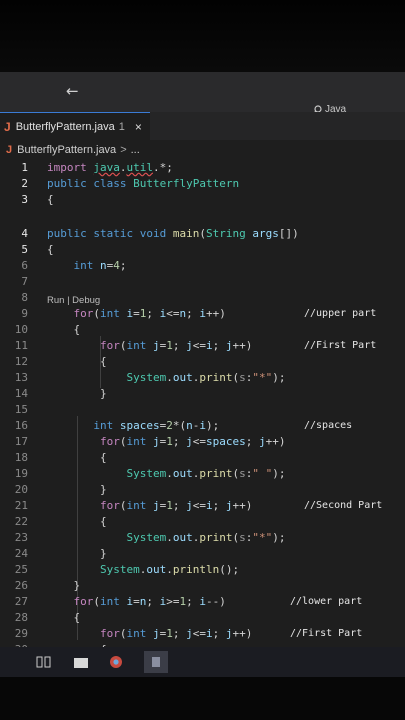 This screenshot has width=405, height=720. I want to click on code-line: 25 System.out.println();, so click(202, 570).